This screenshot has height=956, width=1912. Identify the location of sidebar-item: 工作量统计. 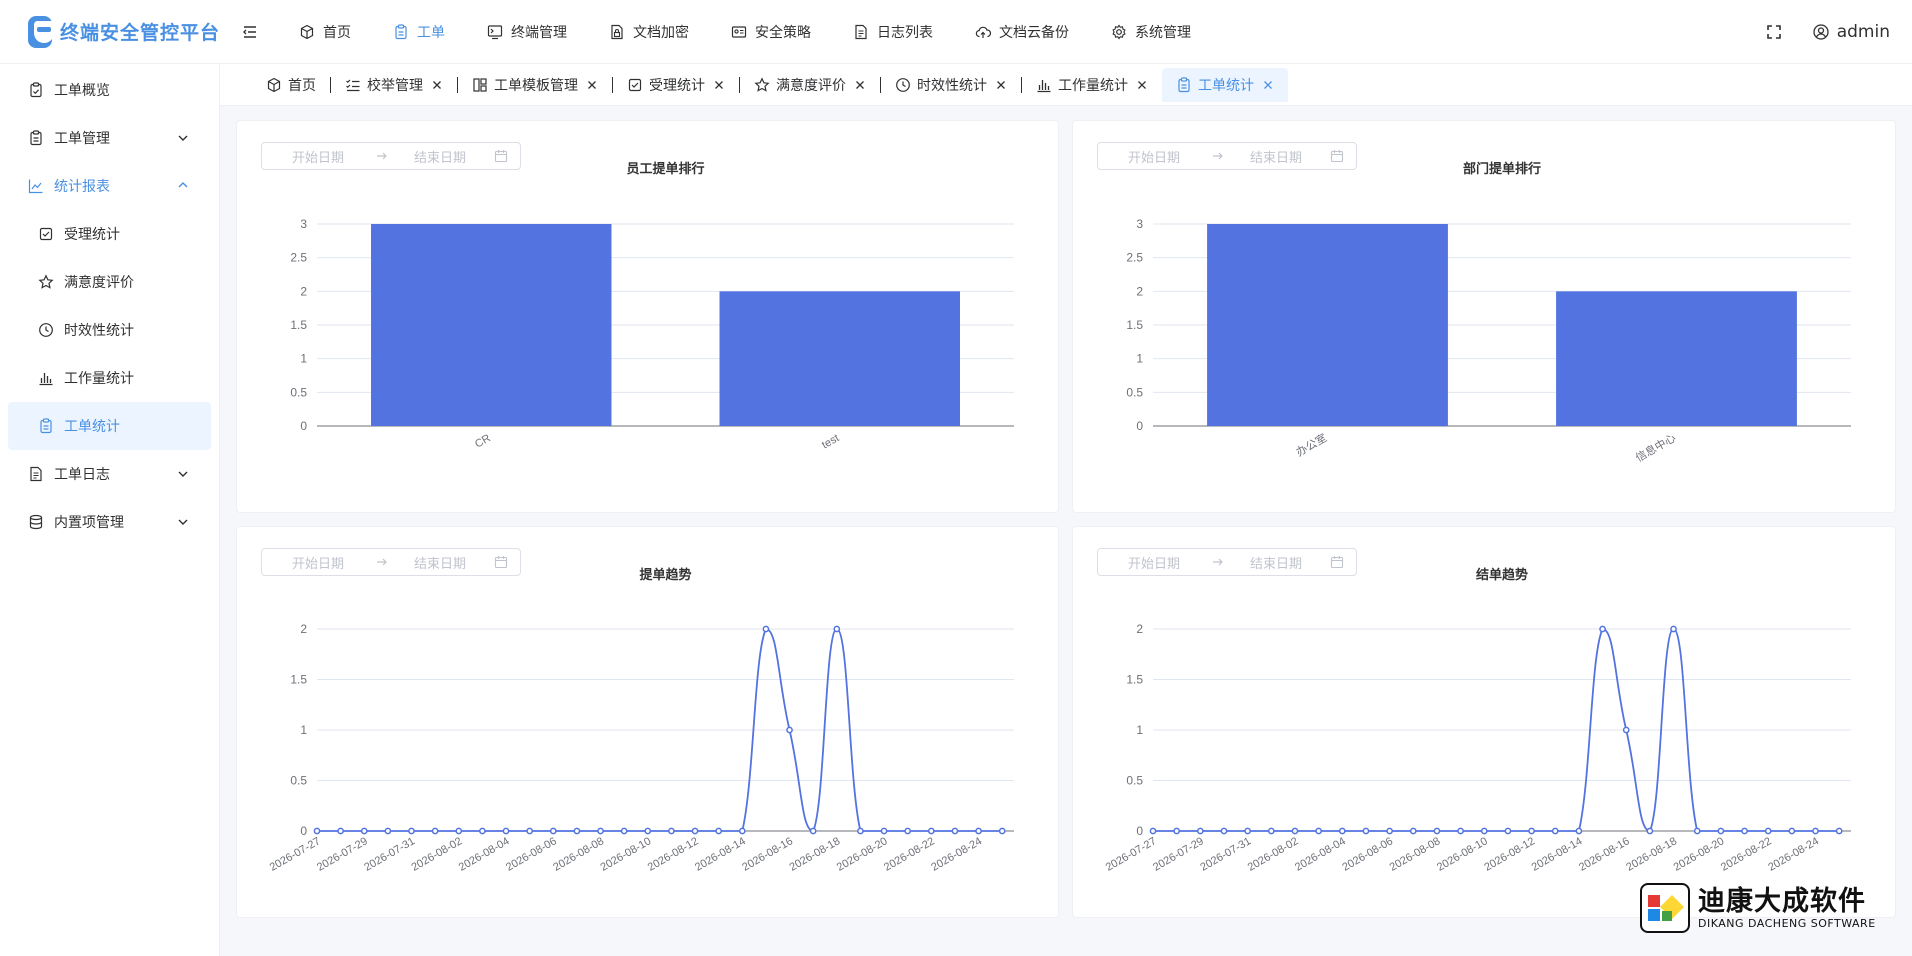
(109, 378).